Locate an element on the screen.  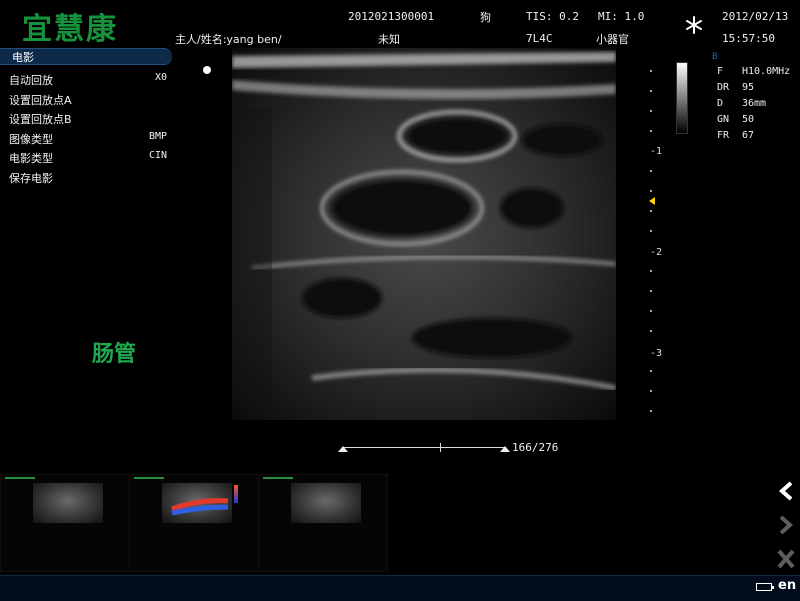
menu-item-image-type: 图像类型 BMP is located at coordinates (90, 141).